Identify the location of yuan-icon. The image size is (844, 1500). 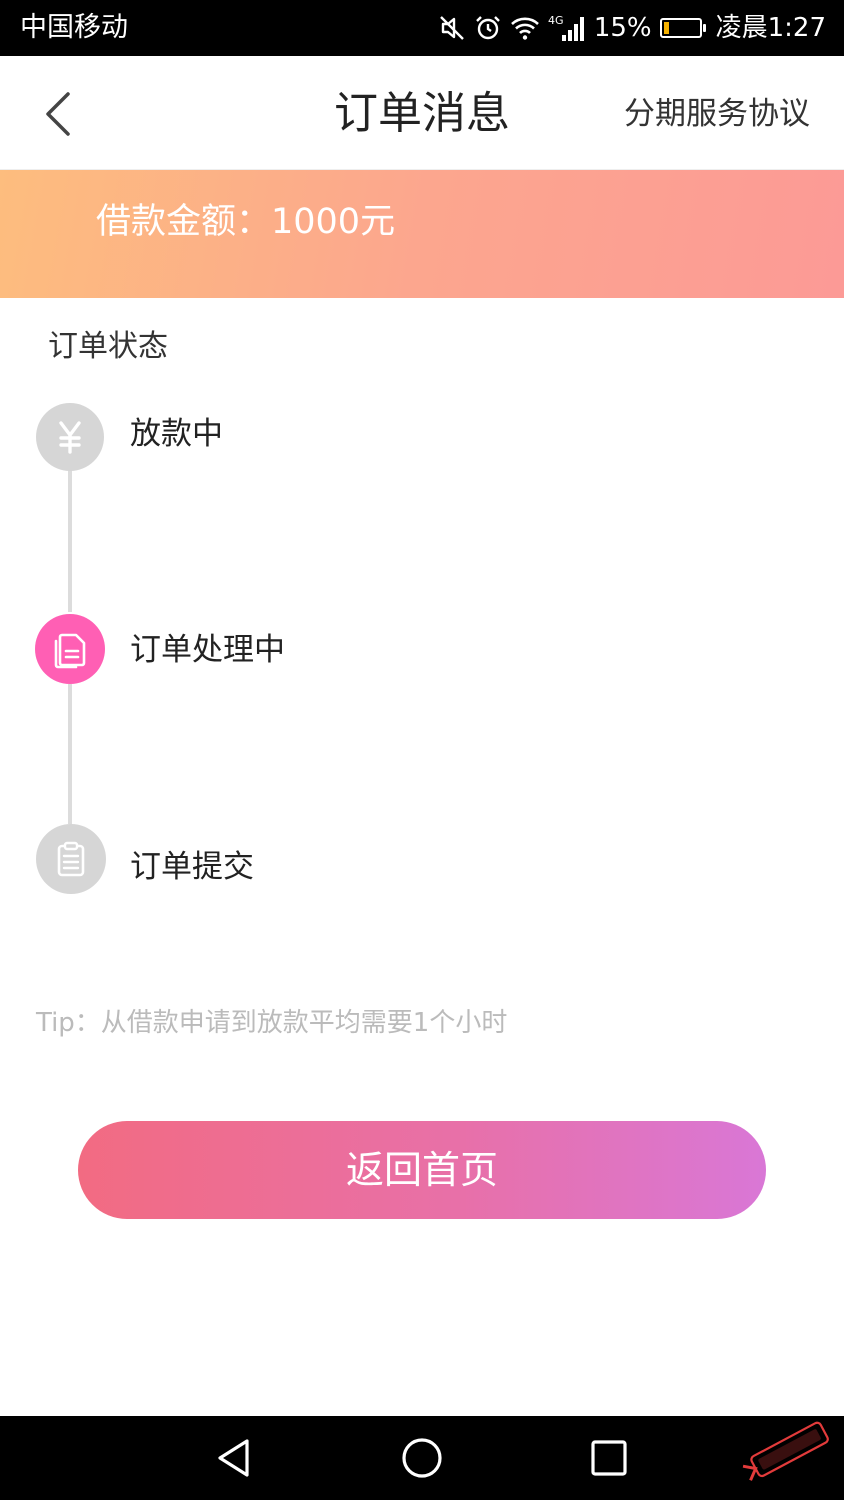
(70, 437).